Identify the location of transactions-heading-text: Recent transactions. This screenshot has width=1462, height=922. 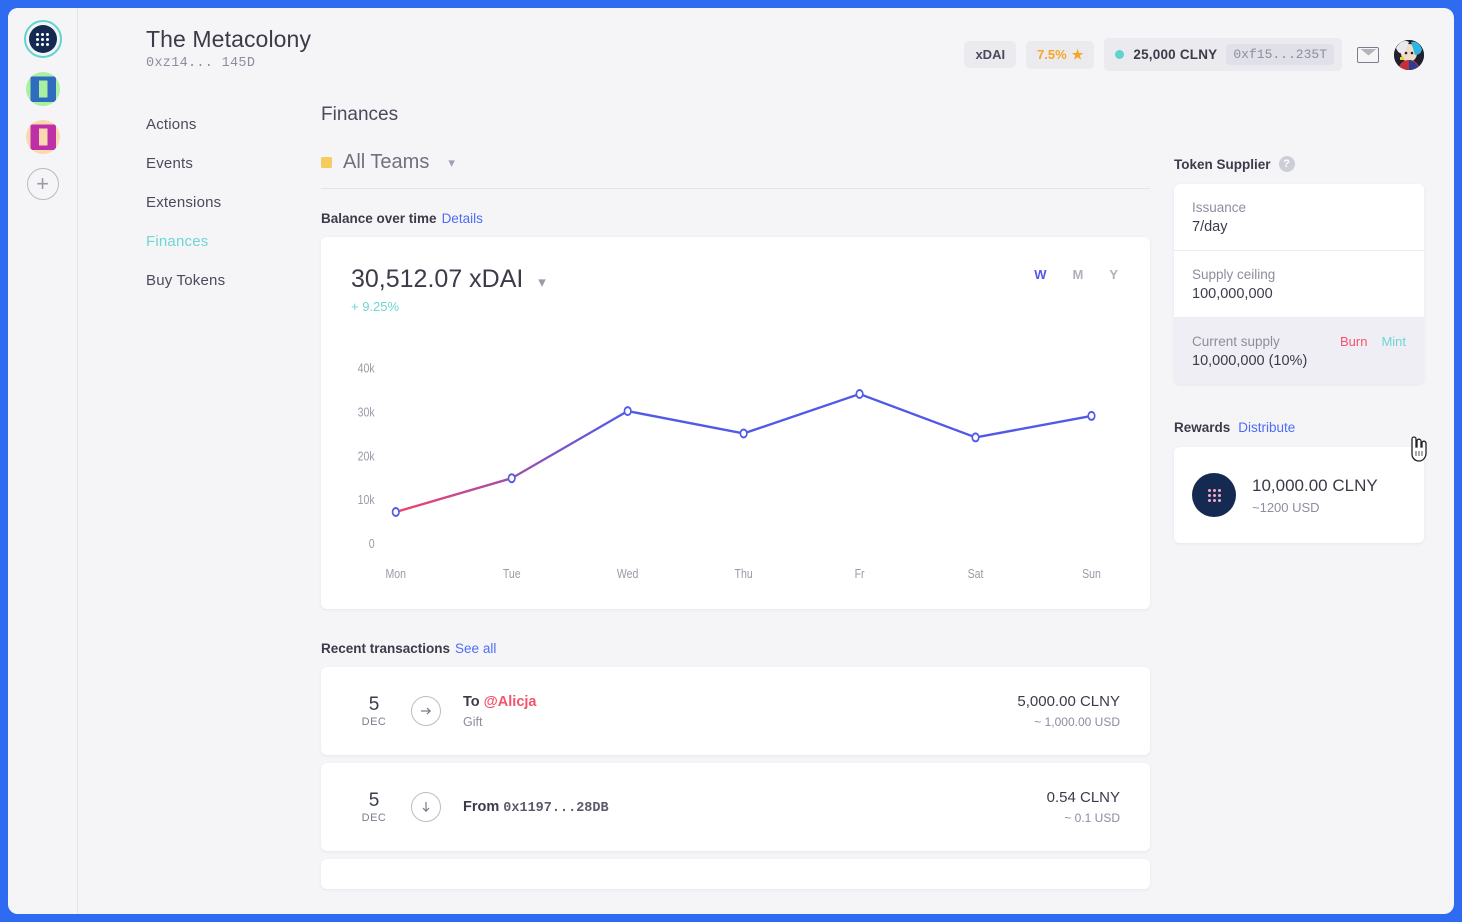
(386, 648).